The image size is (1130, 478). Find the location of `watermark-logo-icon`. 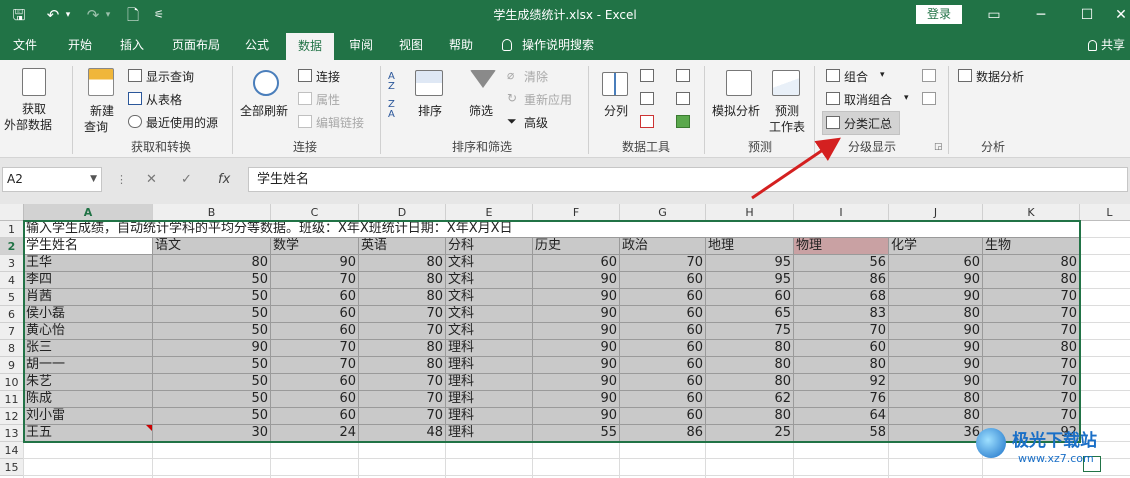

watermark-logo-icon is located at coordinates (991, 443).